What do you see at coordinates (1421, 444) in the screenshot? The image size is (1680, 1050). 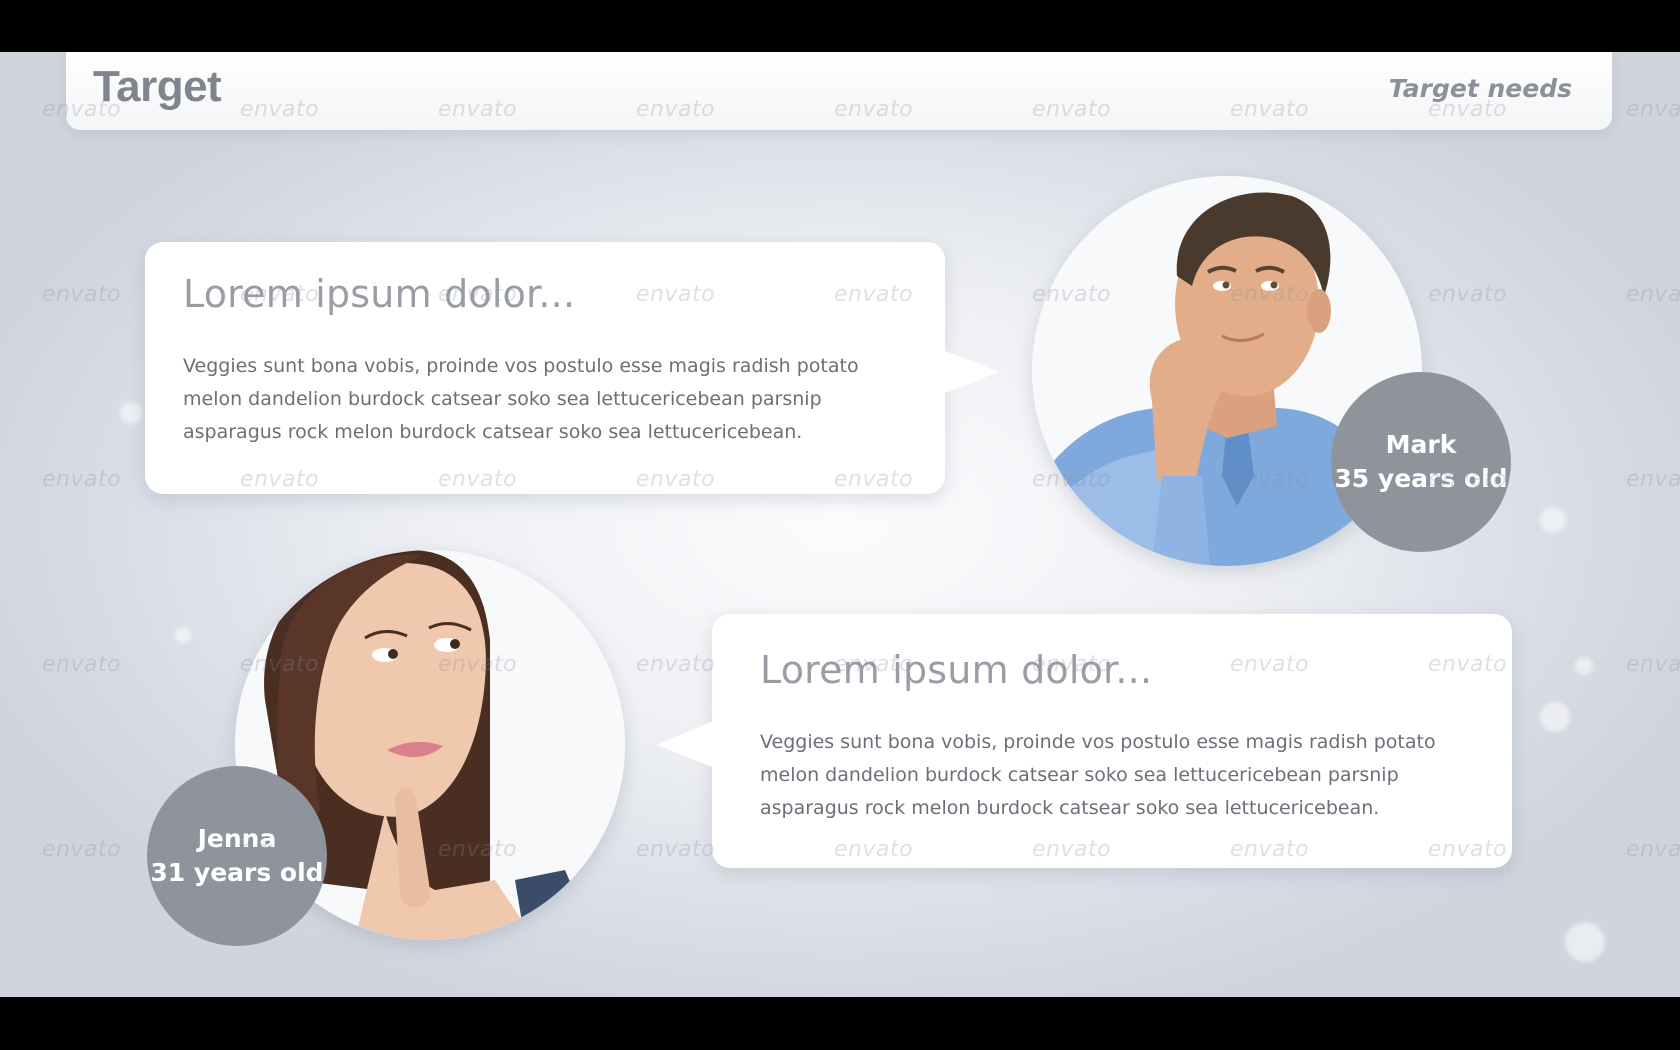 I see `person-name: Mark` at bounding box center [1421, 444].